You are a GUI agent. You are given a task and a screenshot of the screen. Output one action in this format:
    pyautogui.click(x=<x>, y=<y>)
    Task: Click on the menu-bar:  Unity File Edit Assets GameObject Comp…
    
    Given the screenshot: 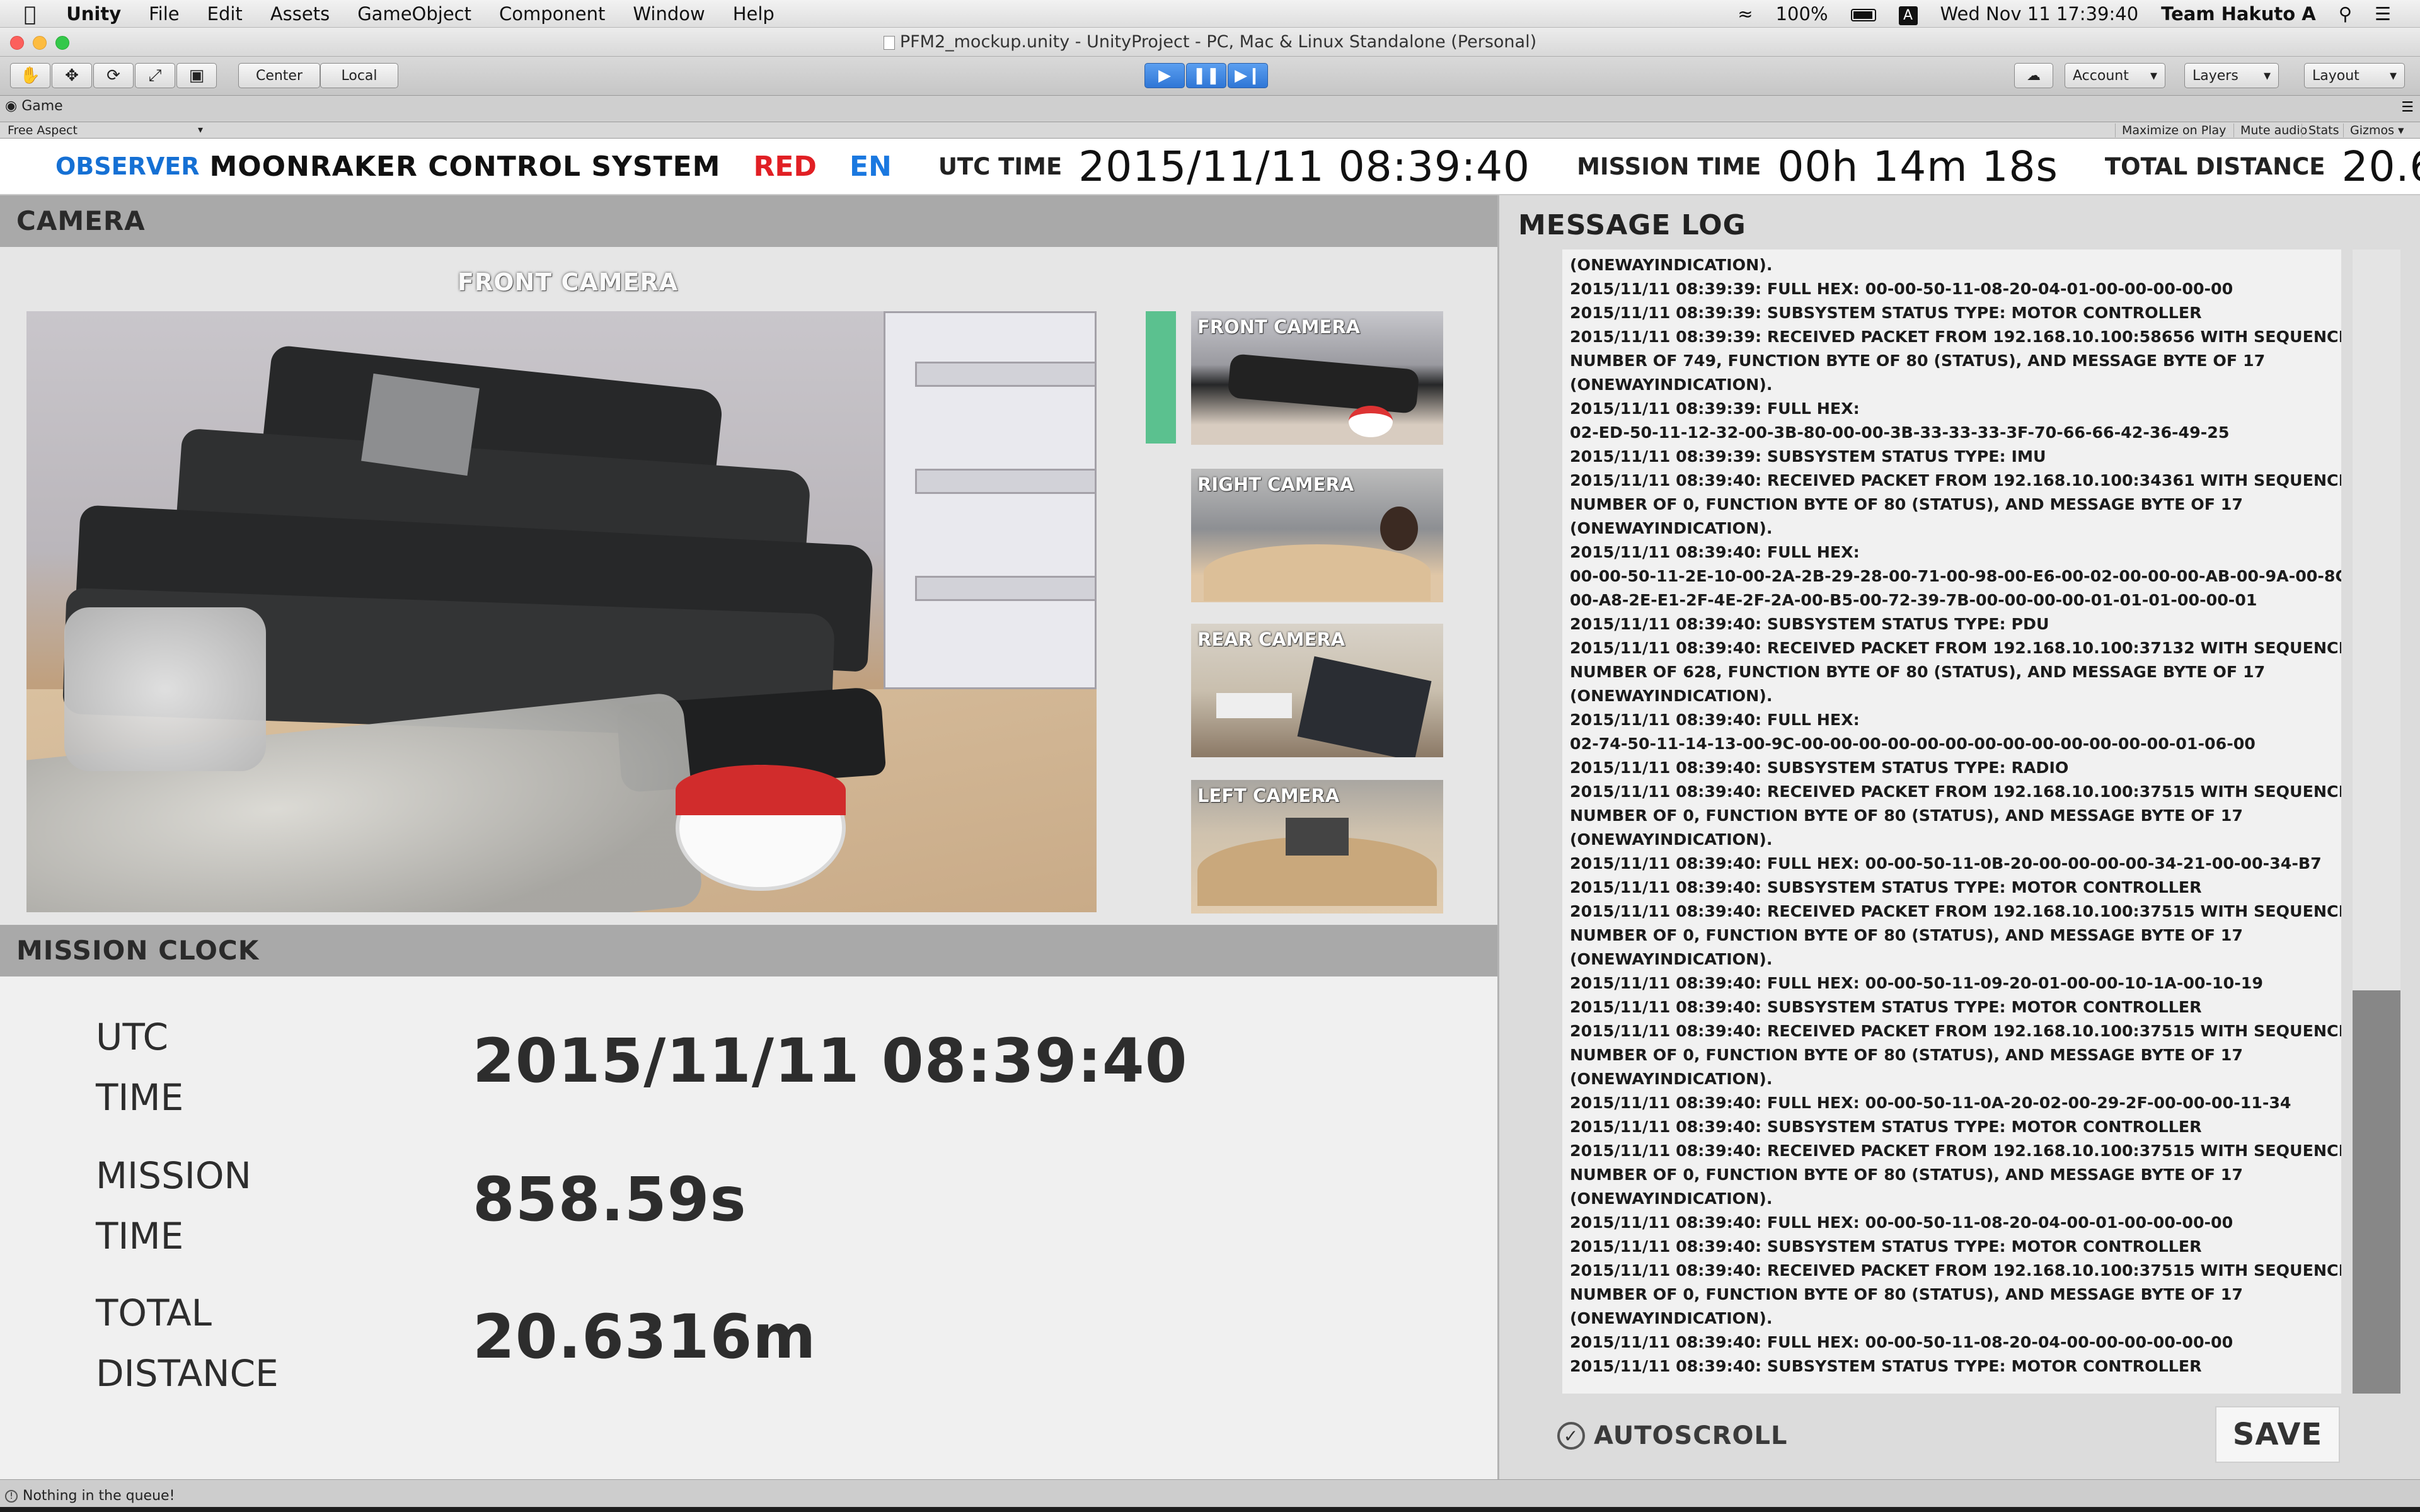 What is the action you would take?
    pyautogui.click(x=1210, y=14)
    